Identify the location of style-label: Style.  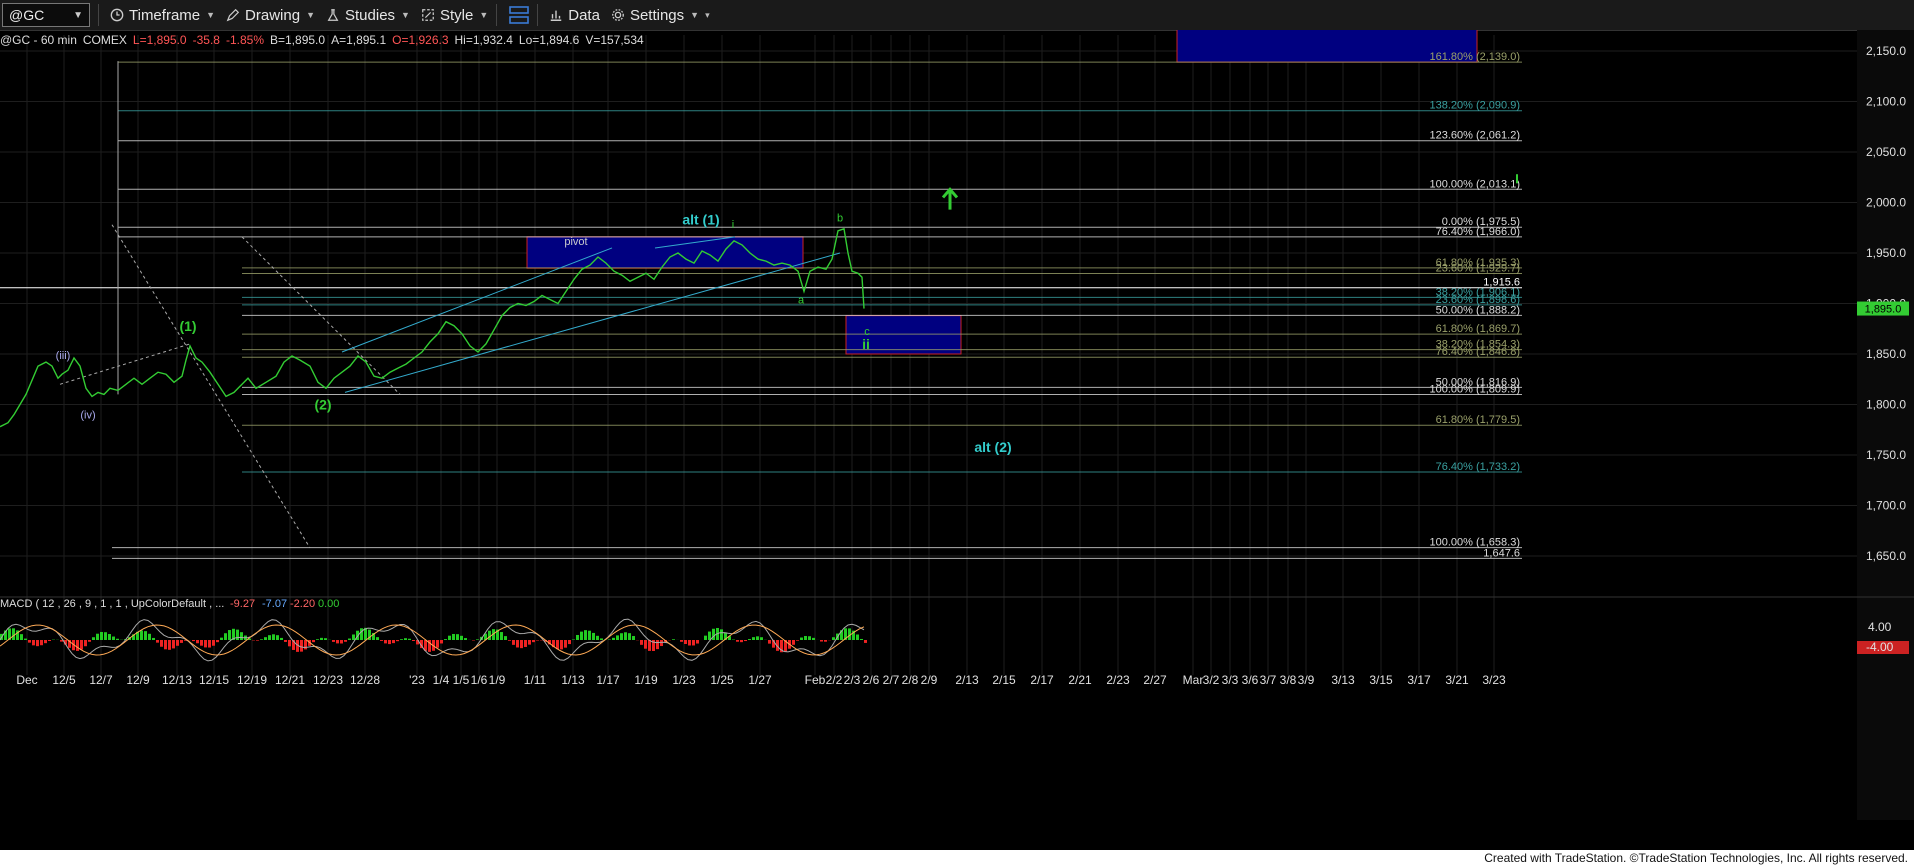
(456, 15).